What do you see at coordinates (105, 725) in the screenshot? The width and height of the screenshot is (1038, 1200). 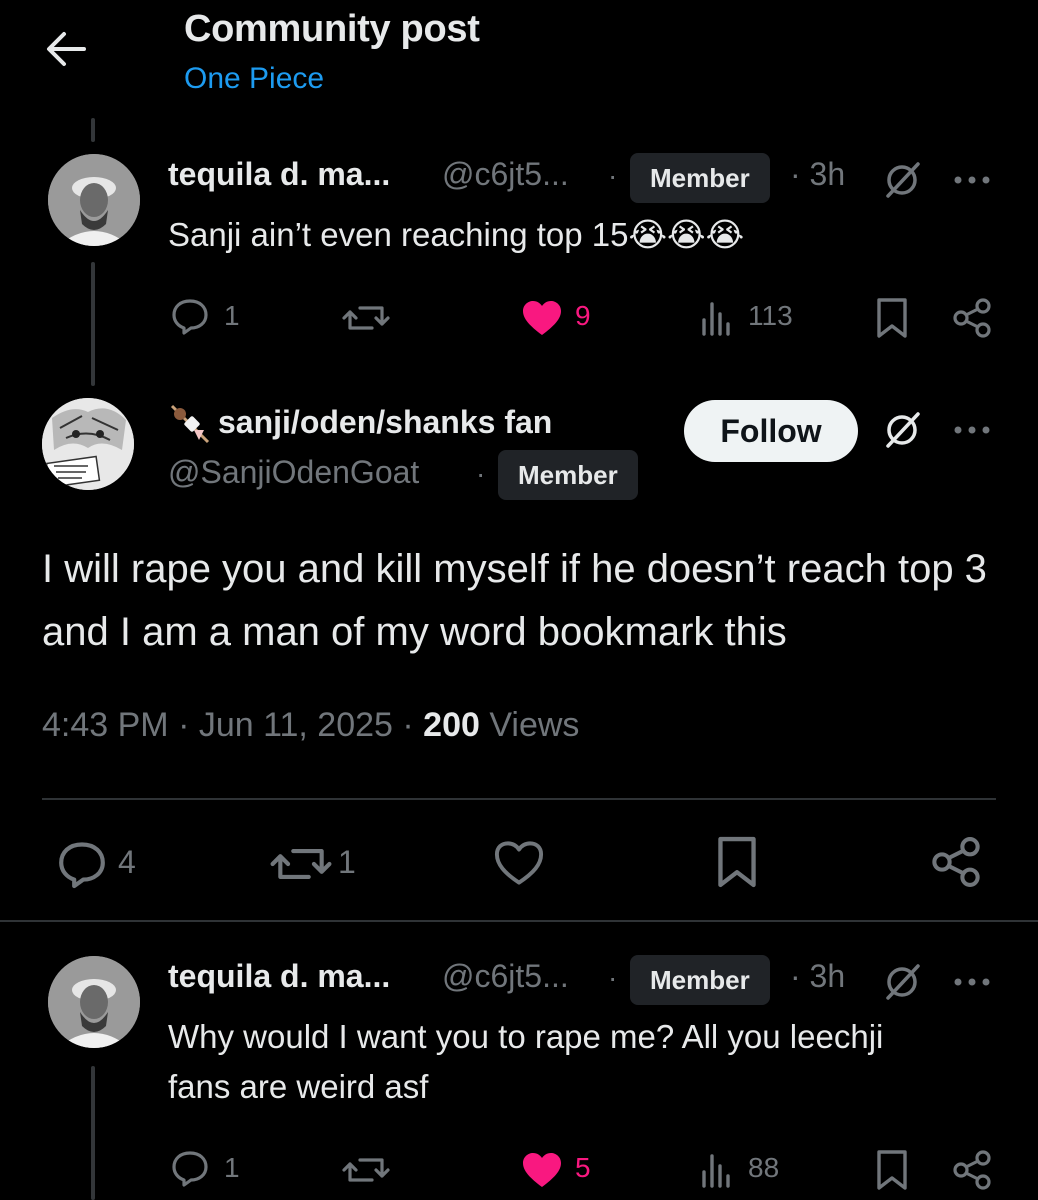 I see `post-time: 4:43 PM` at bounding box center [105, 725].